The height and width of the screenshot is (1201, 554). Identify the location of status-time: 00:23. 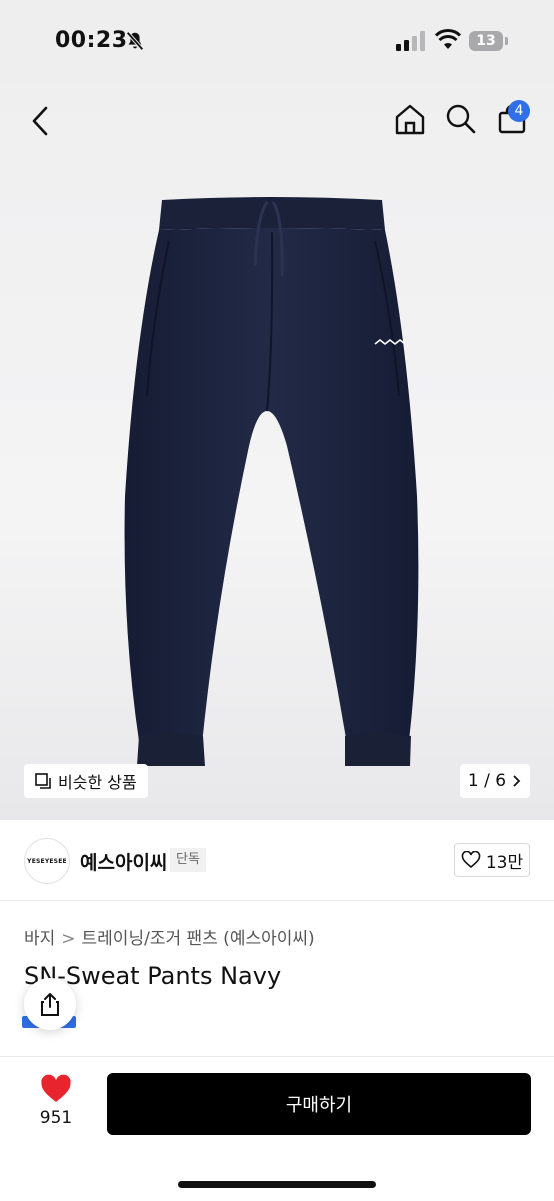
(91, 40).